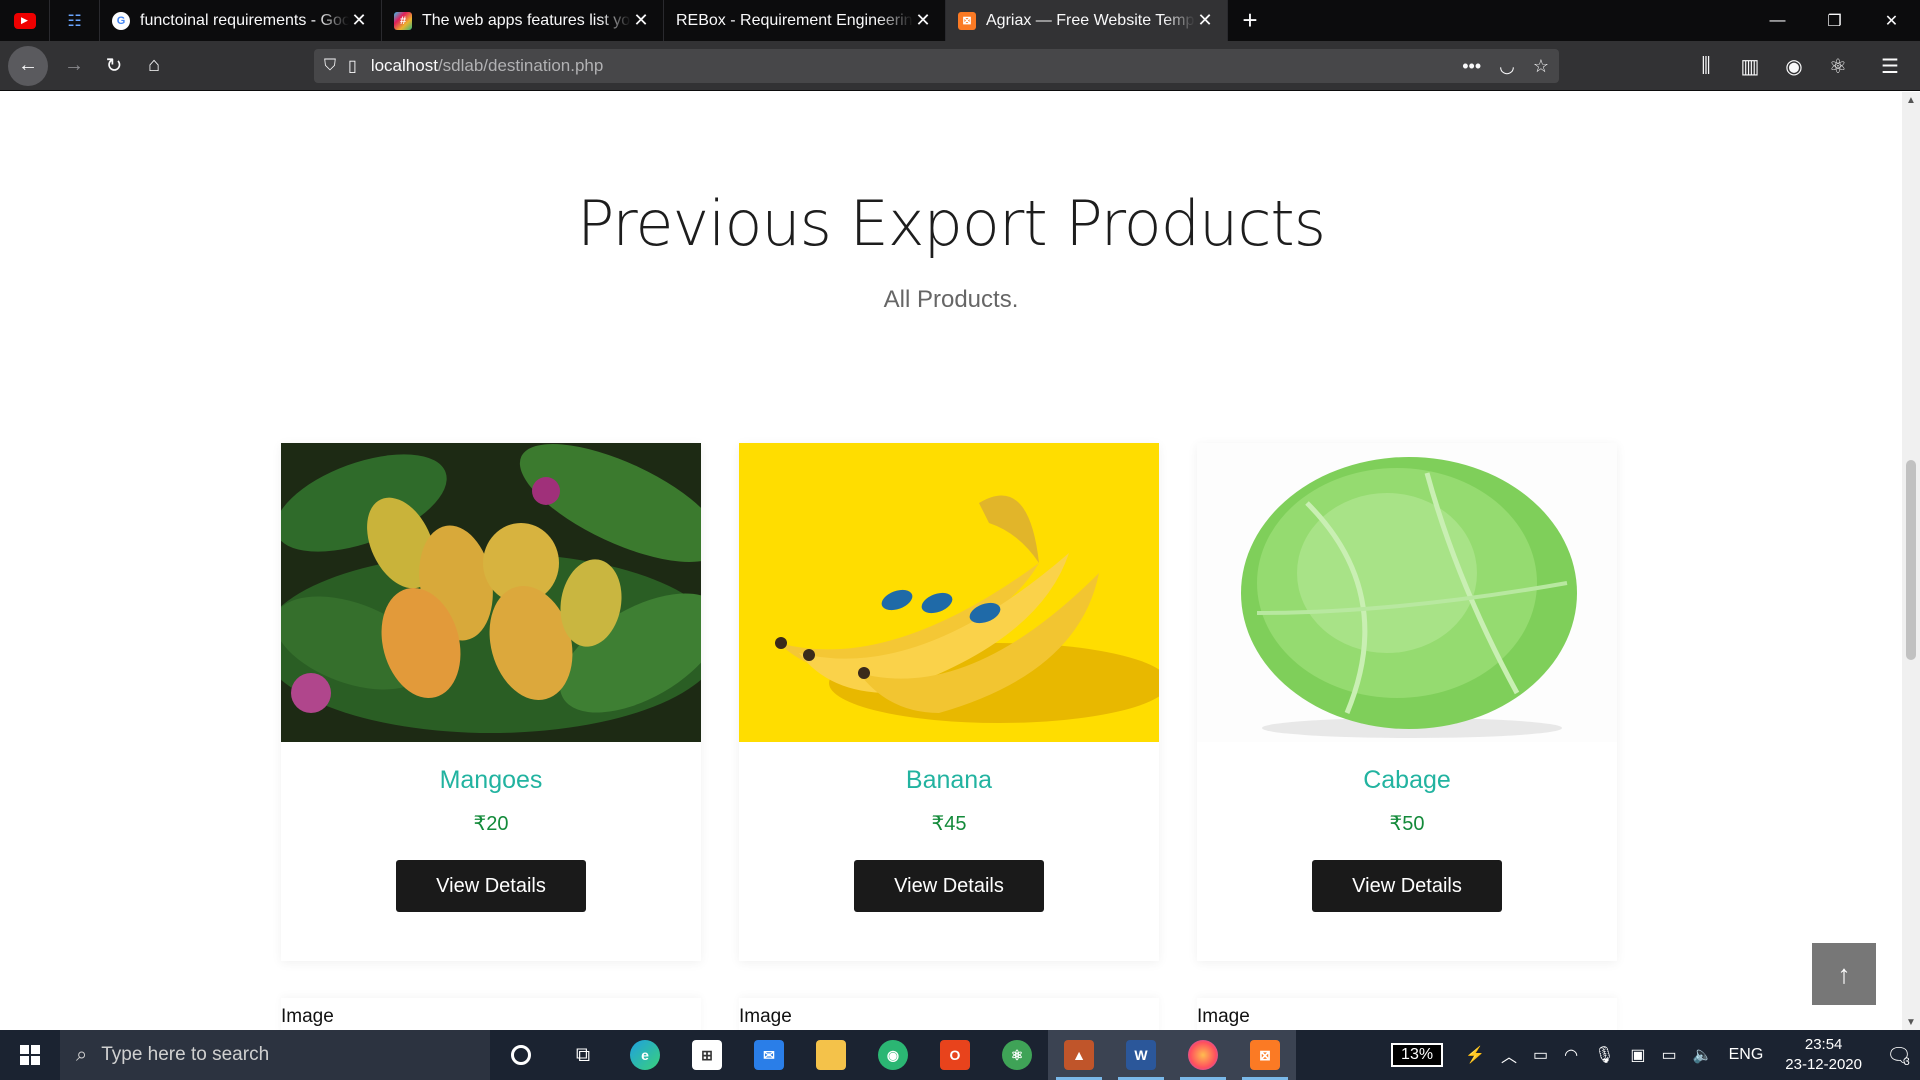 This screenshot has height=1080, width=1920. Describe the element at coordinates (403, 20) in the screenshot. I see `slack-icon: #` at that location.